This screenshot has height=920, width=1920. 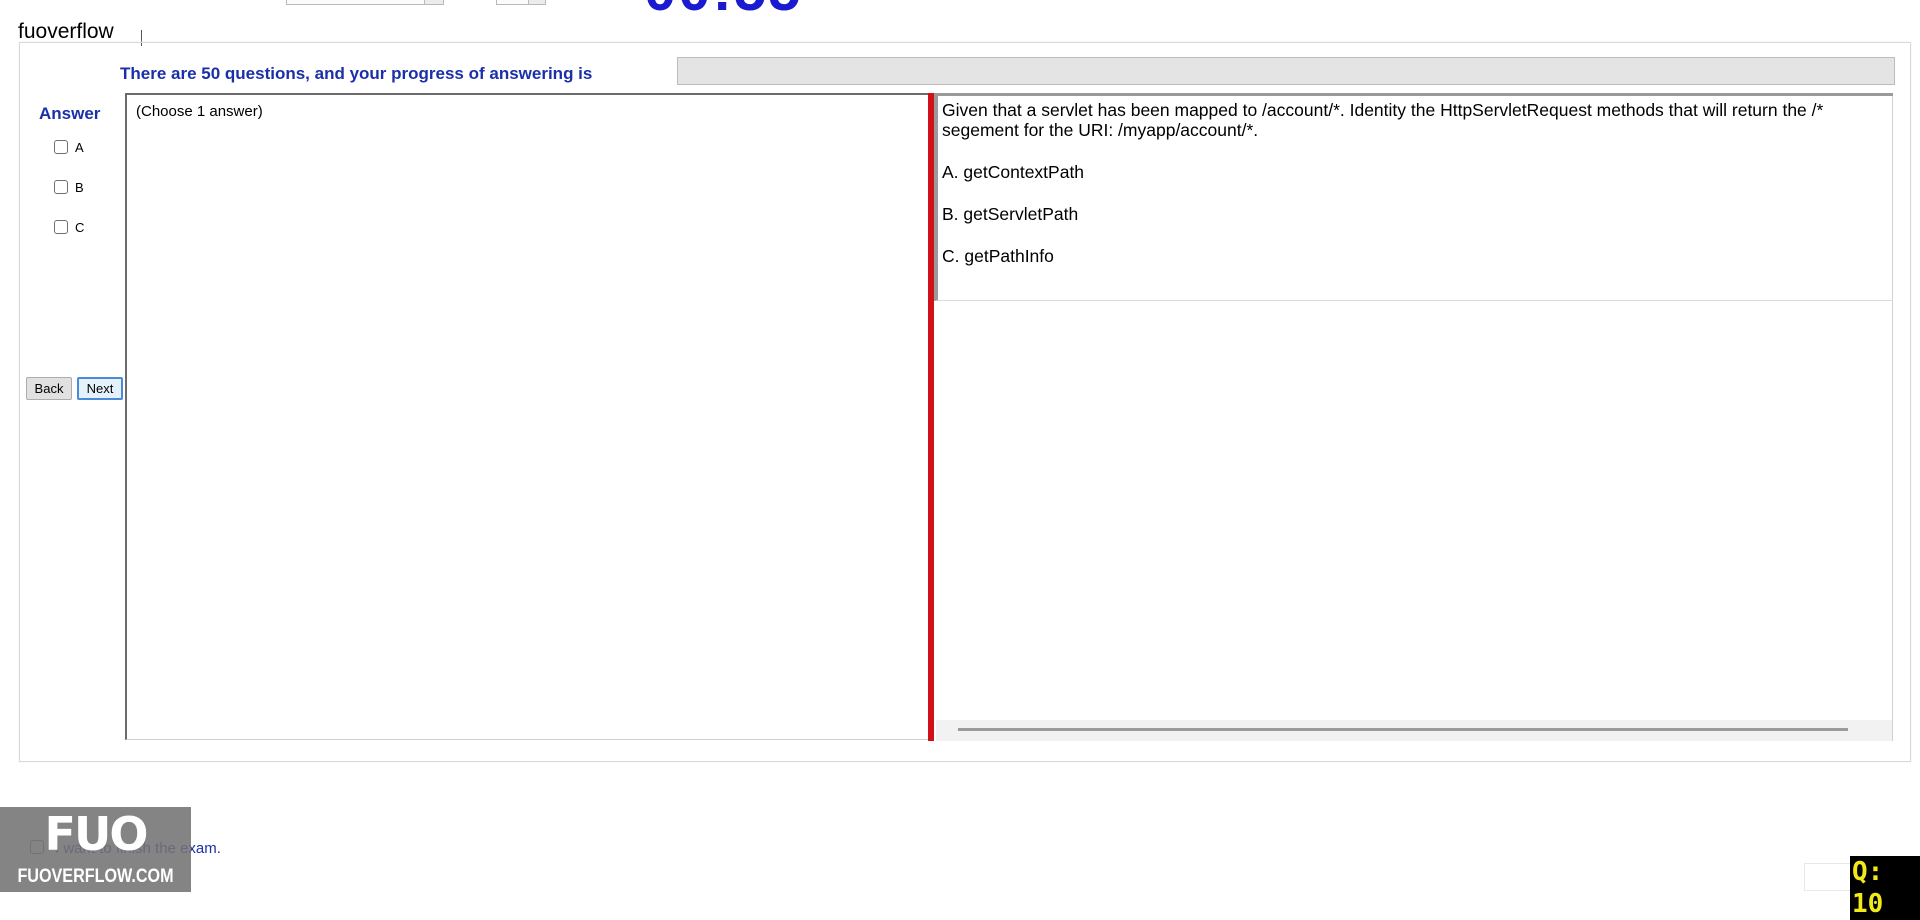 What do you see at coordinates (433, 2) in the screenshot?
I see `exam-code-dropdown-button` at bounding box center [433, 2].